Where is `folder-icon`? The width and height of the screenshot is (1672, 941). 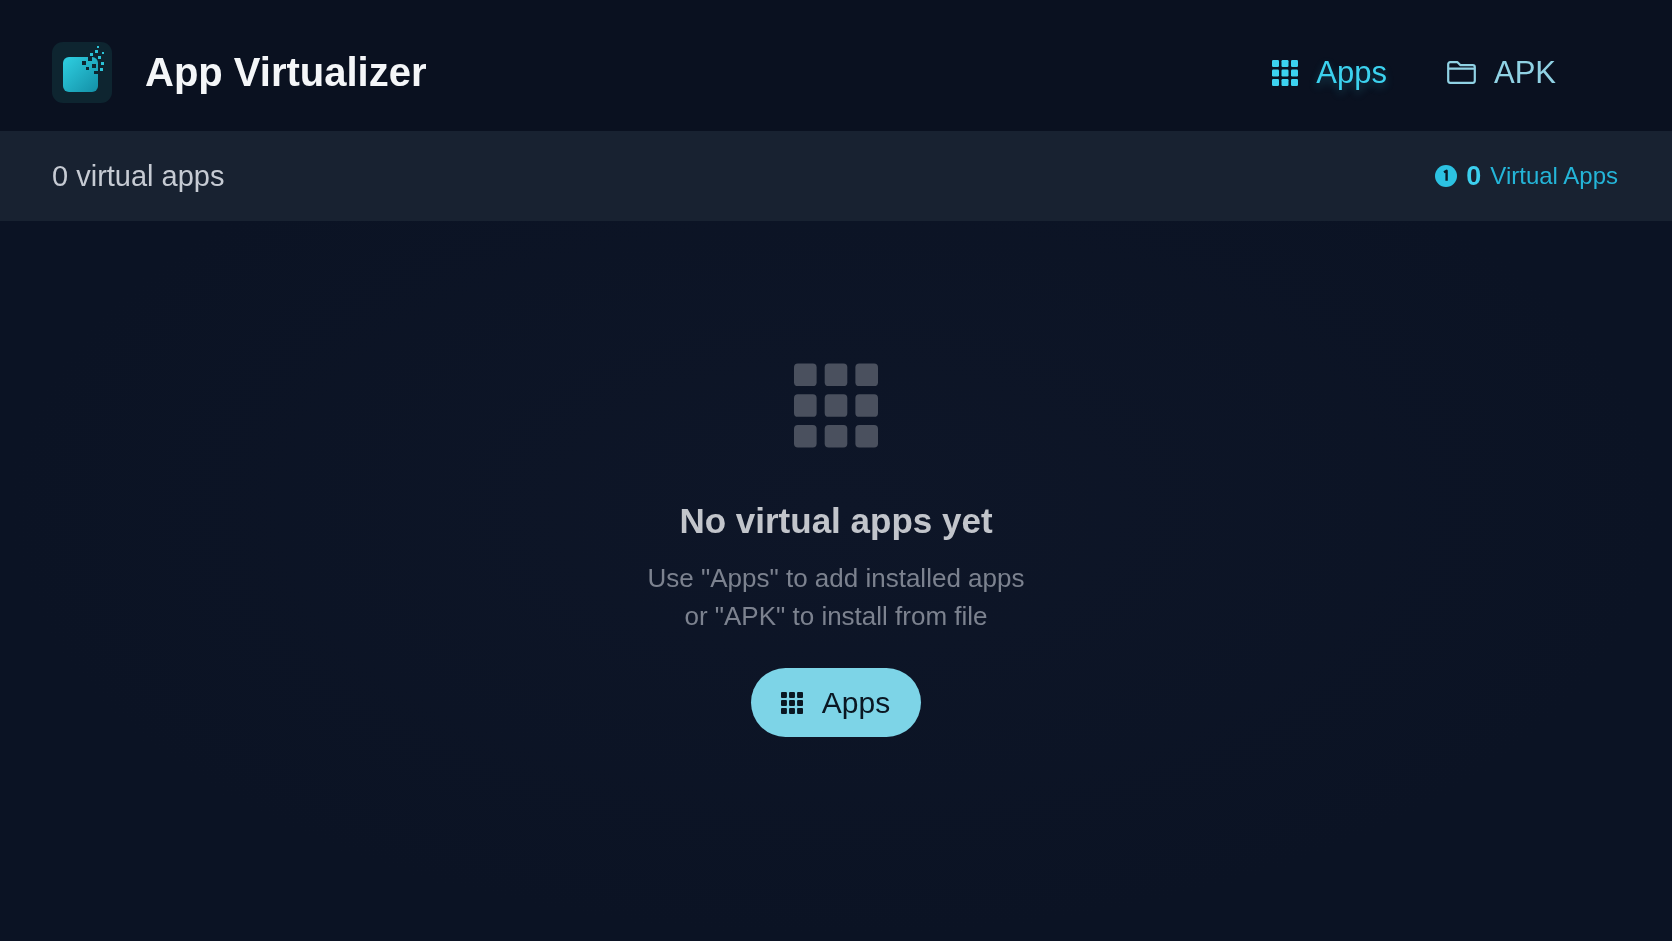
folder-icon is located at coordinates (1461, 72).